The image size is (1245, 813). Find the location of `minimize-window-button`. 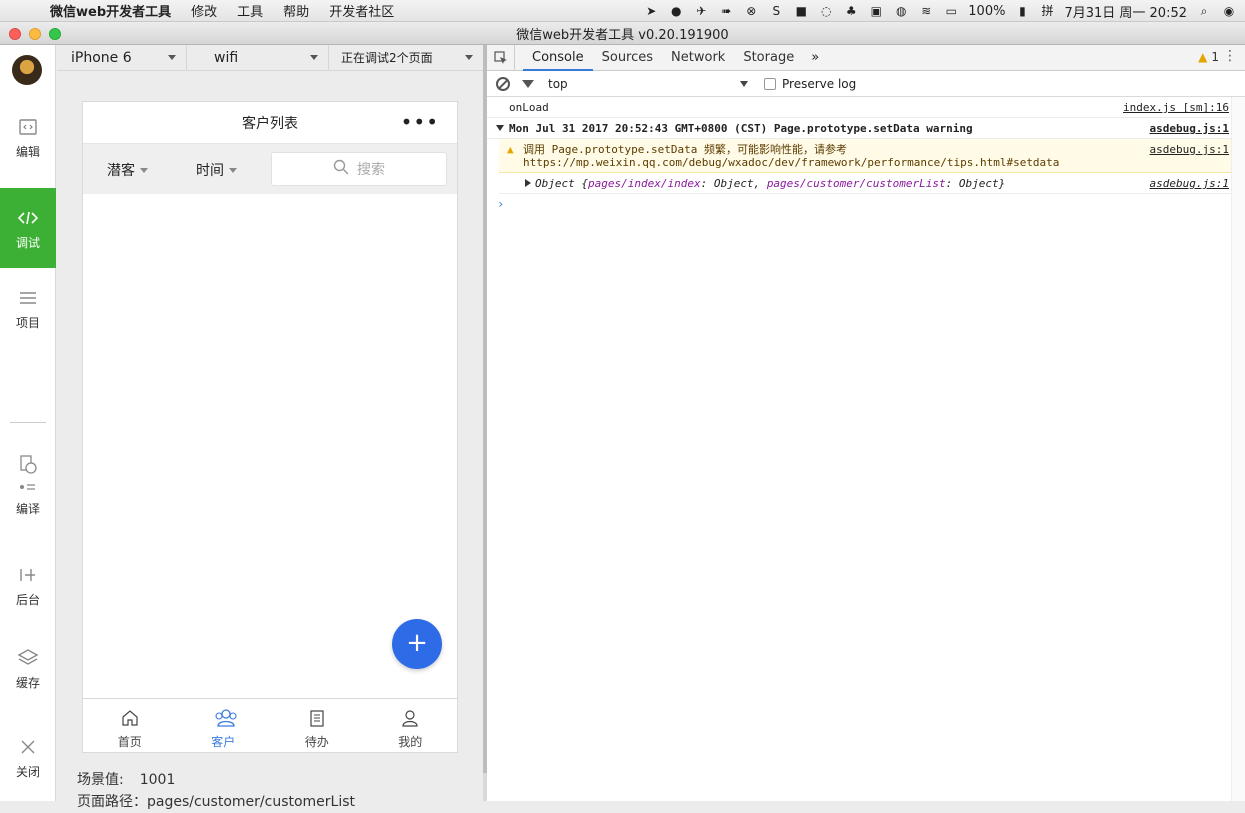

minimize-window-button is located at coordinates (35, 34).